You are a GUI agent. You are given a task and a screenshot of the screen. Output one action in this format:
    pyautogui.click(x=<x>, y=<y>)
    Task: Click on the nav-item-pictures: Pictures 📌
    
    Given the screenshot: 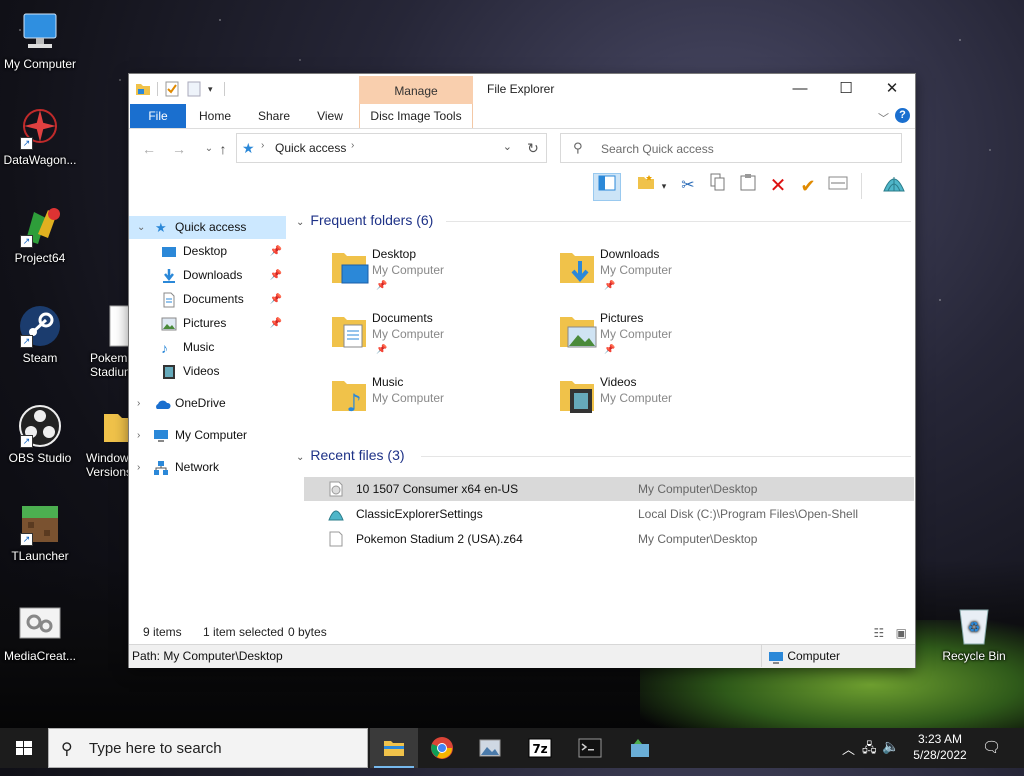 What is the action you would take?
    pyautogui.click(x=207, y=323)
    